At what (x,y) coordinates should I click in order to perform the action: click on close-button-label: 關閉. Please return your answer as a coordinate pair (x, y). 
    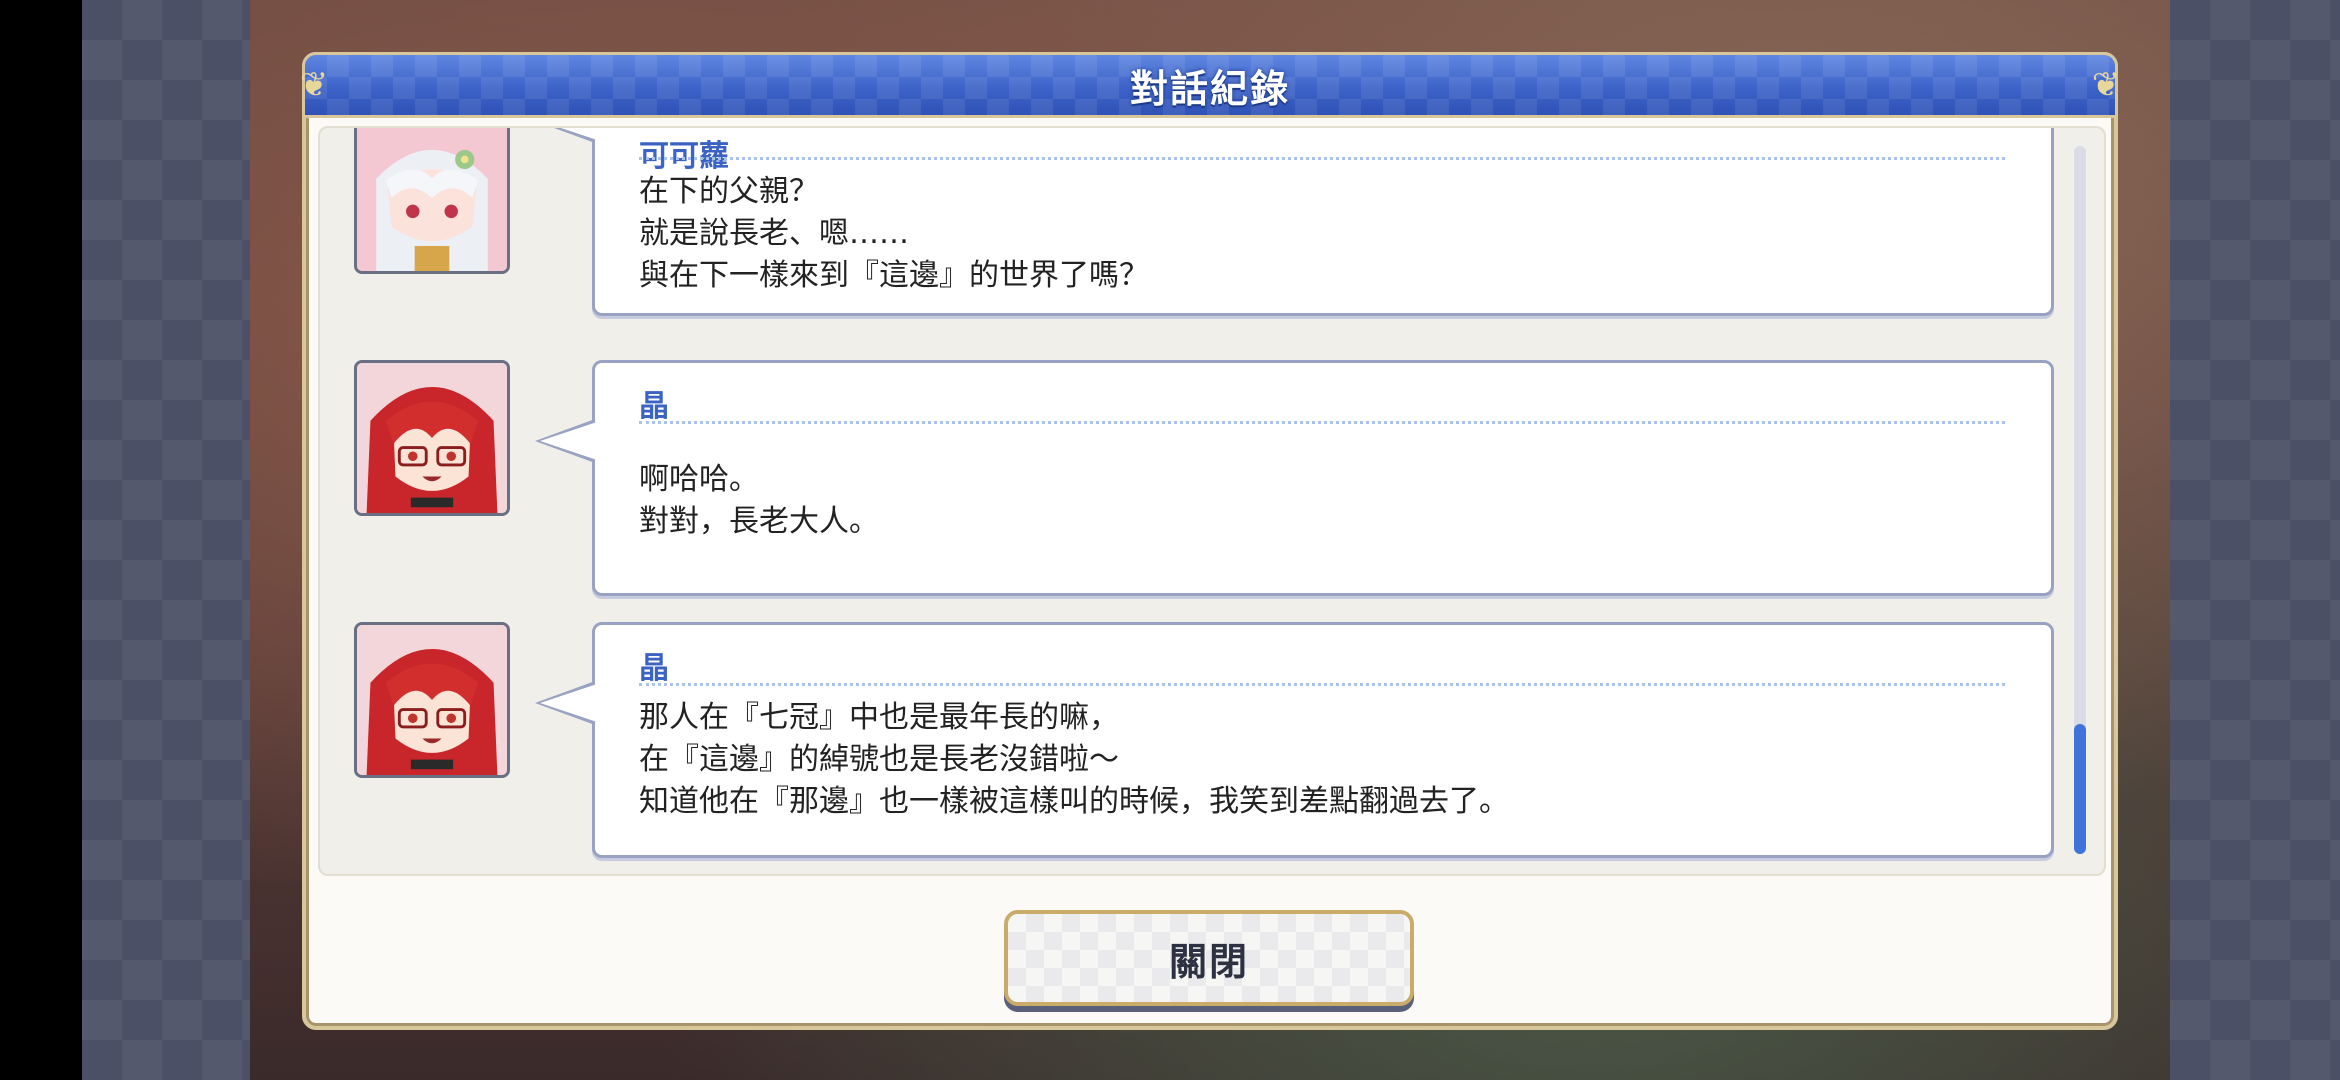
    Looking at the image, I should click on (1208, 961).